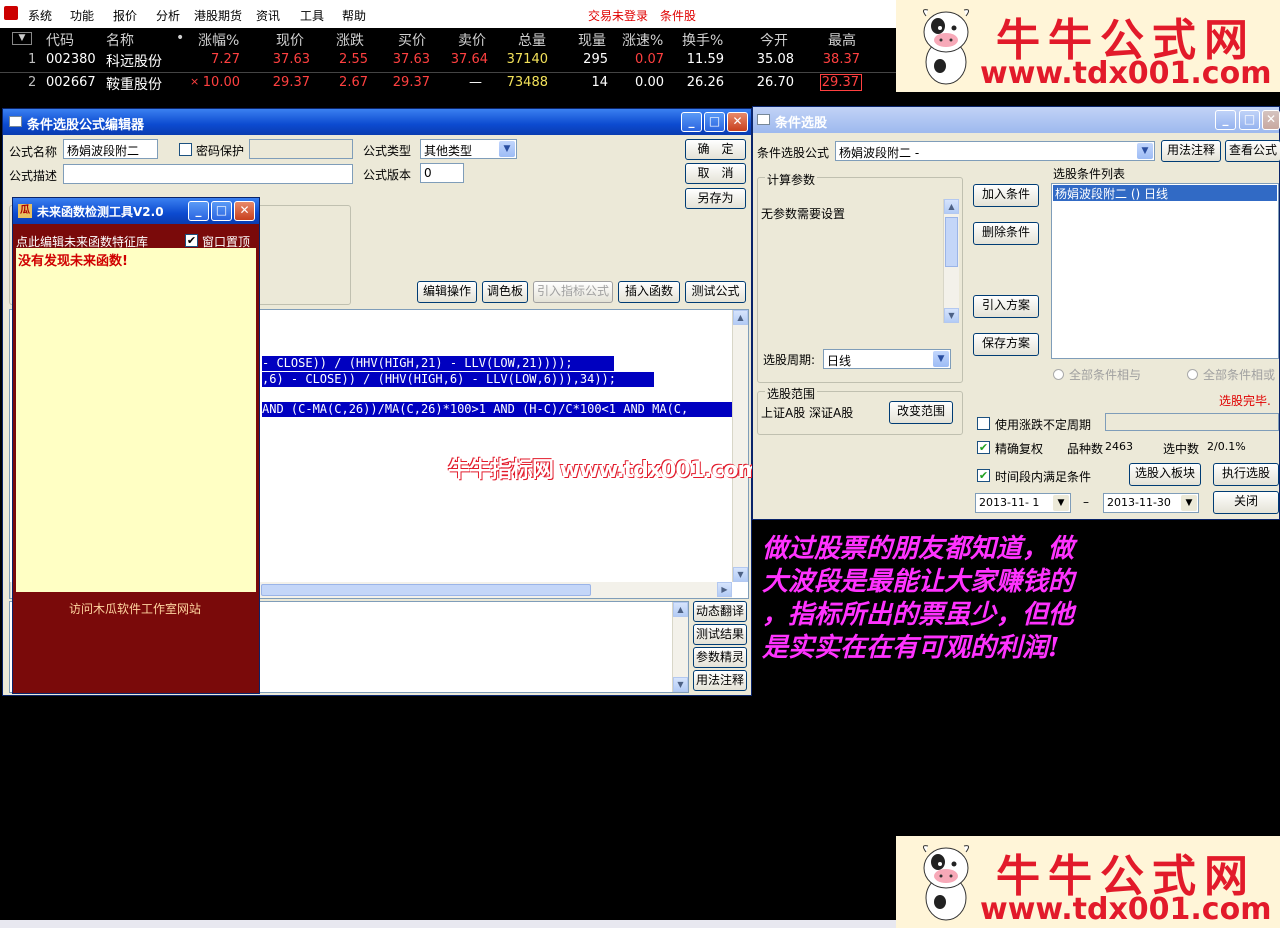  What do you see at coordinates (110, 149) in the screenshot?
I see `formula-name-input: 杨娟波段附二` at bounding box center [110, 149].